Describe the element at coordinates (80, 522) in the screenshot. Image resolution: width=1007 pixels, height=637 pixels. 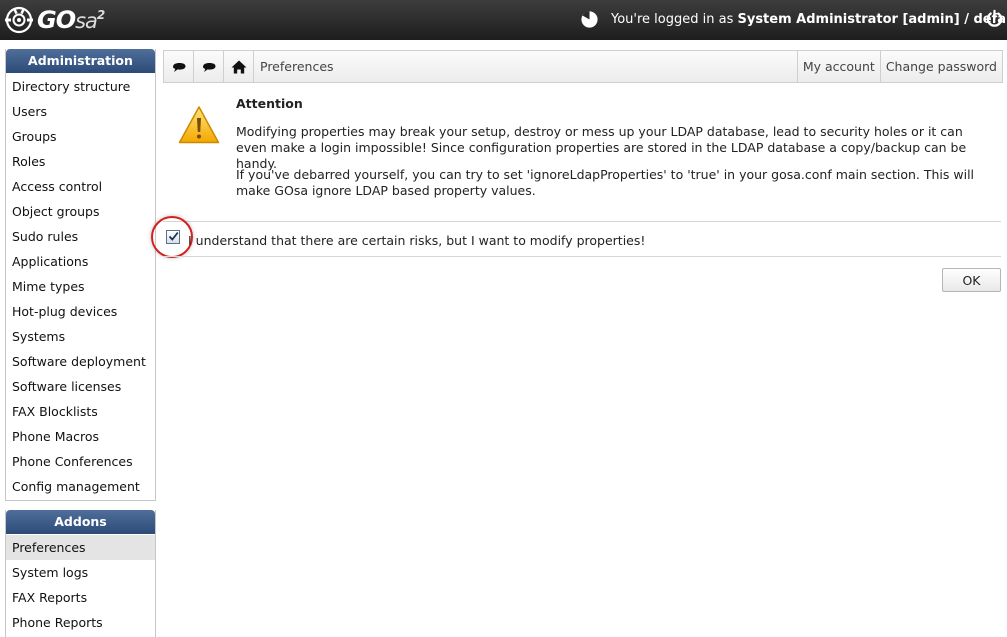
I see `addons-menu-title: Addons` at that location.